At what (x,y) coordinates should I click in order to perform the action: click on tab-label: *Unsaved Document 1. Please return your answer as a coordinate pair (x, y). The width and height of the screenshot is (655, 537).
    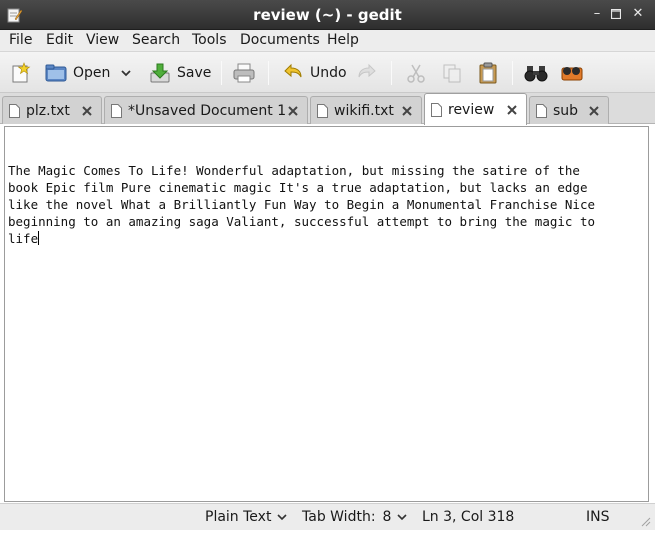
    Looking at the image, I should click on (207, 110).